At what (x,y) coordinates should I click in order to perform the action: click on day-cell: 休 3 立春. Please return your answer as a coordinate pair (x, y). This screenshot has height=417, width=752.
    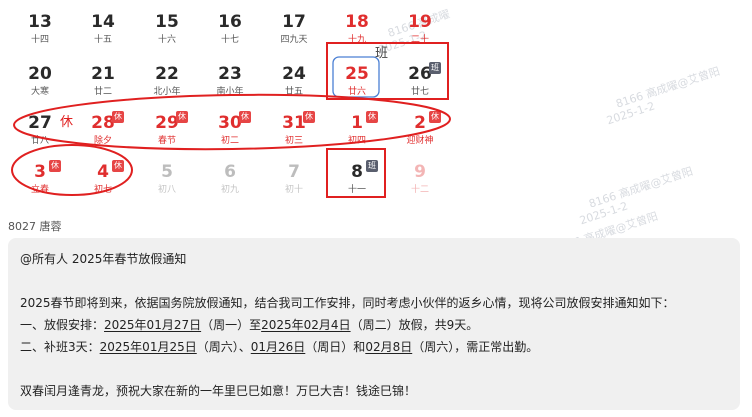
    Looking at the image, I should click on (40, 182).